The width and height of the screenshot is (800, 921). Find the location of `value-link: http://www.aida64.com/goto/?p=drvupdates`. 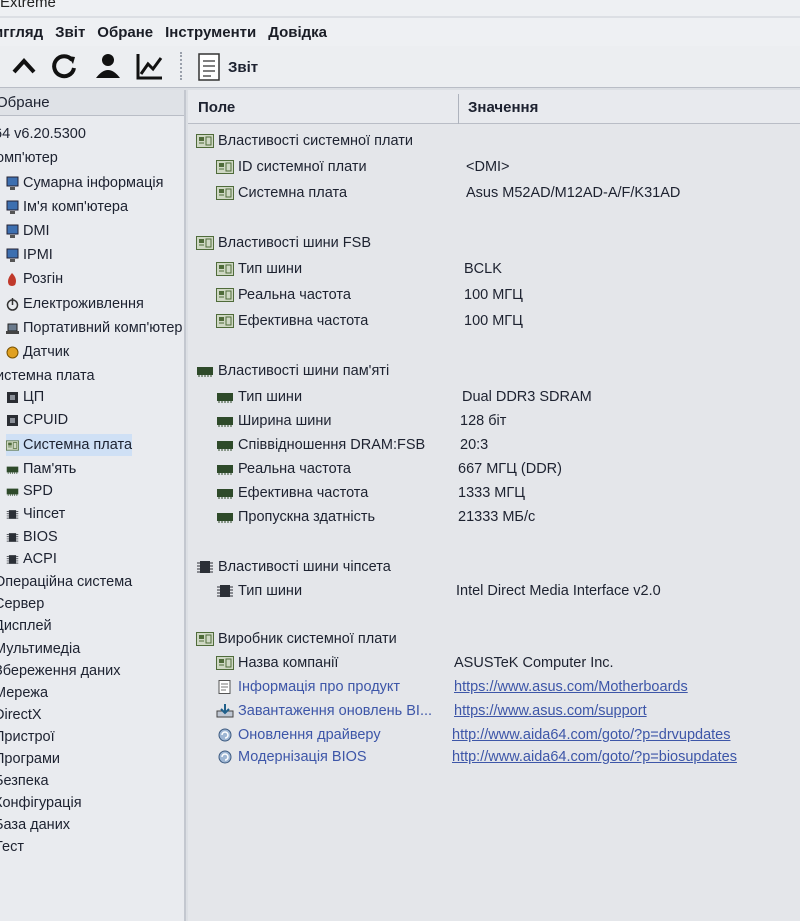

value-link: http://www.aida64.com/goto/?p=drvupdates is located at coordinates (591, 735).